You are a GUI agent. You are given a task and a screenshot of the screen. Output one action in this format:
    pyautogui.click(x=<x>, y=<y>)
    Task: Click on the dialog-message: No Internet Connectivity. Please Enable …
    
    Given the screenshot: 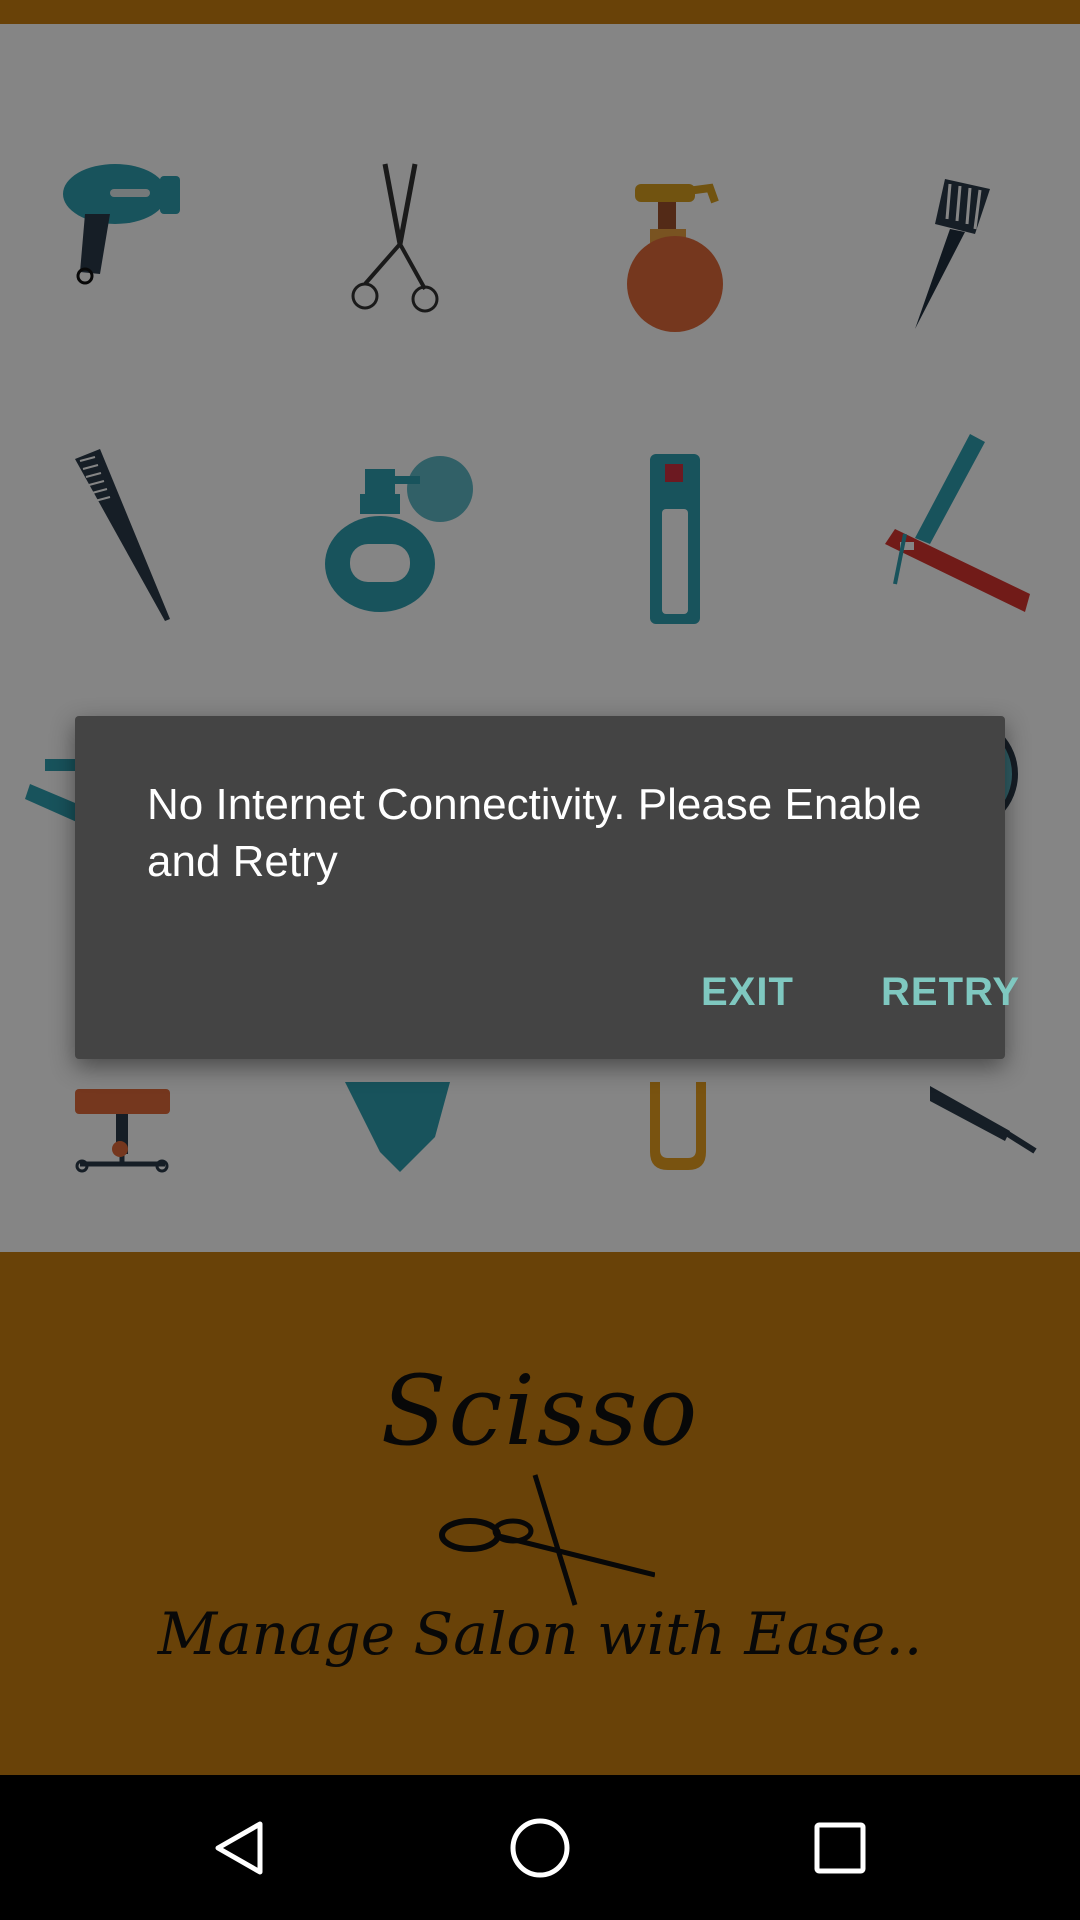 What is the action you would take?
    pyautogui.click(x=534, y=833)
    